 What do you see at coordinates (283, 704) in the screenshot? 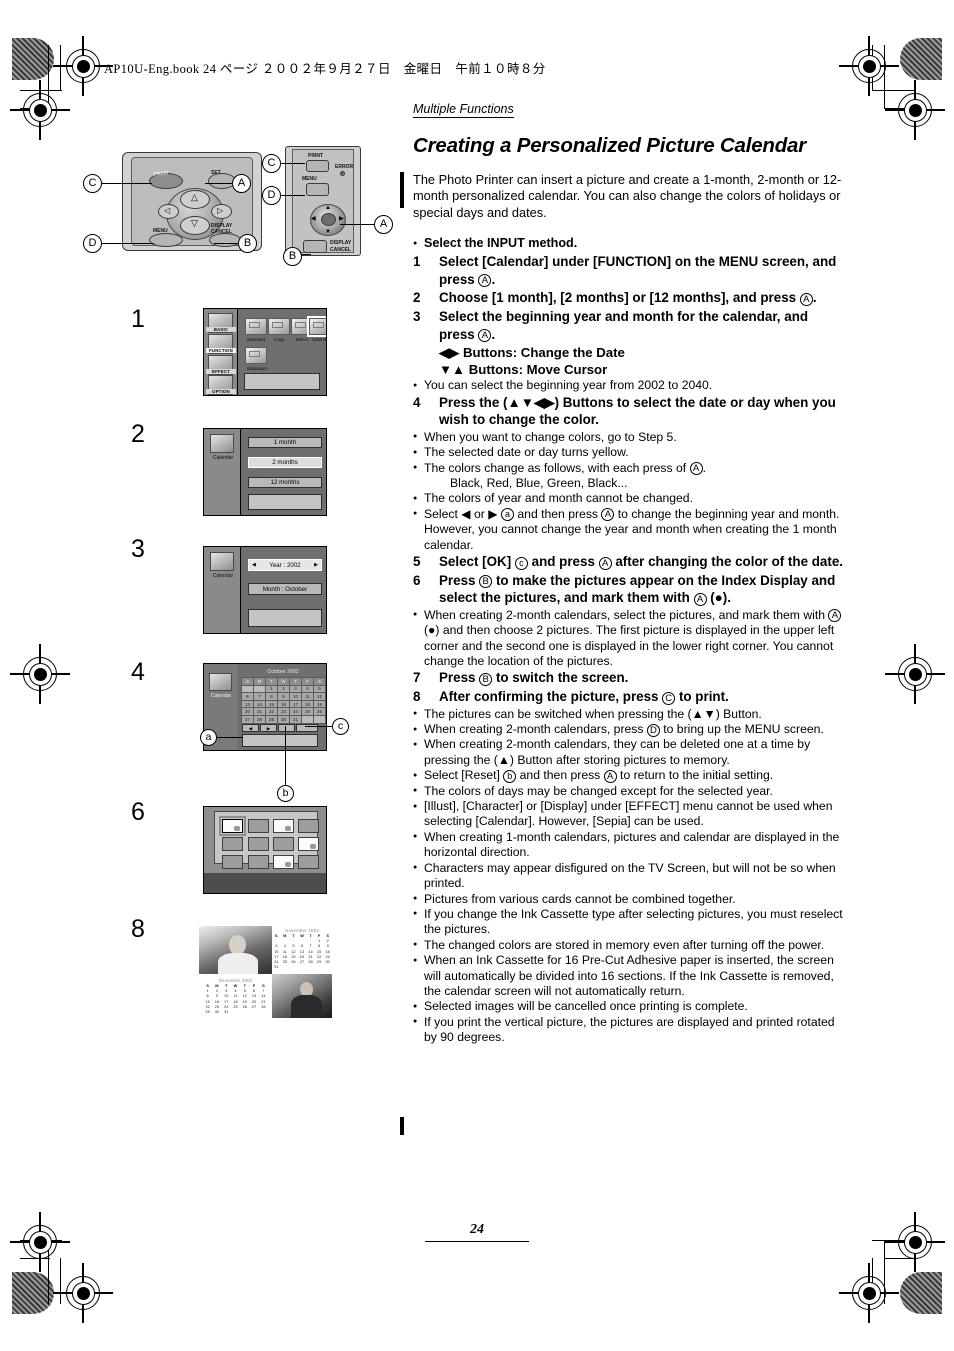
I see `date-cell: 16` at bounding box center [283, 704].